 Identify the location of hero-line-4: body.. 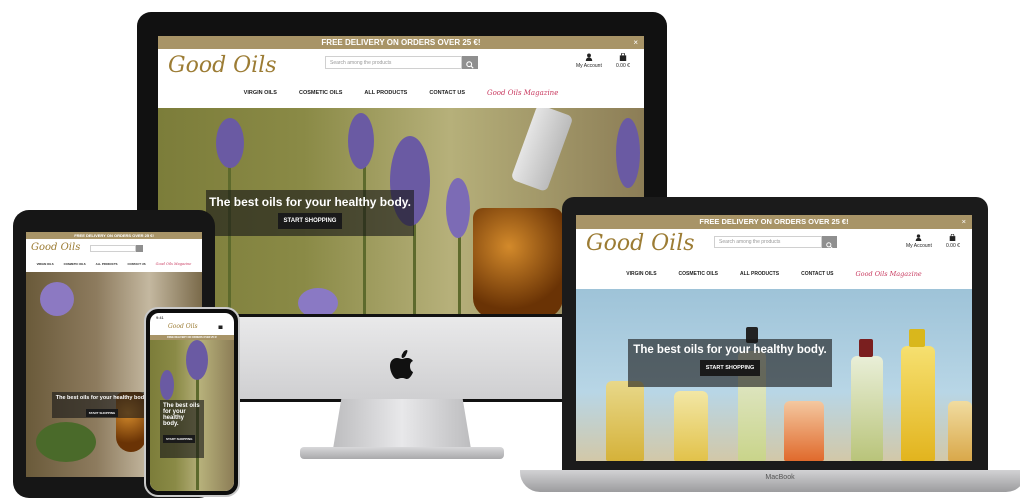
(171, 424).